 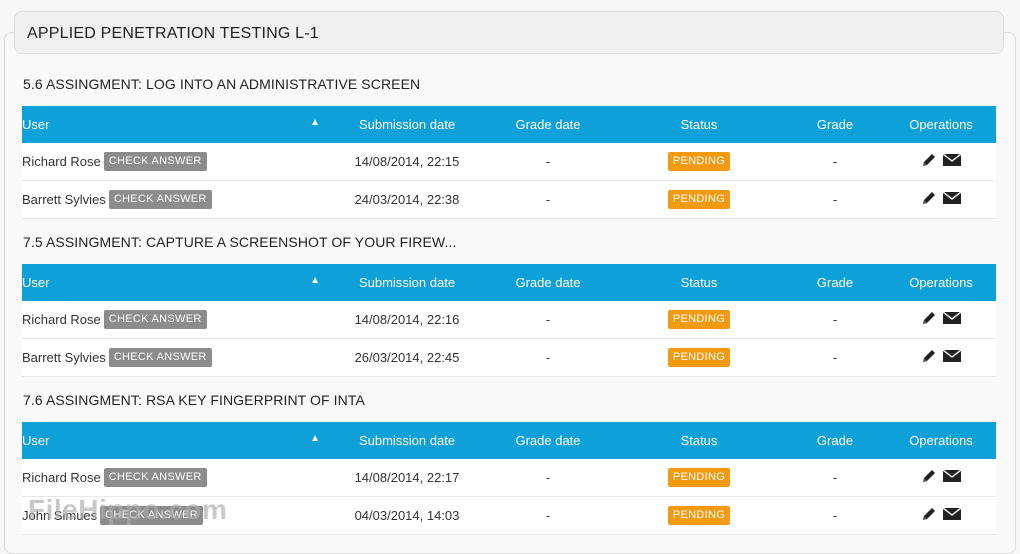 What do you see at coordinates (407, 162) in the screenshot?
I see `submission-date: 14/08/2014, 22:15` at bounding box center [407, 162].